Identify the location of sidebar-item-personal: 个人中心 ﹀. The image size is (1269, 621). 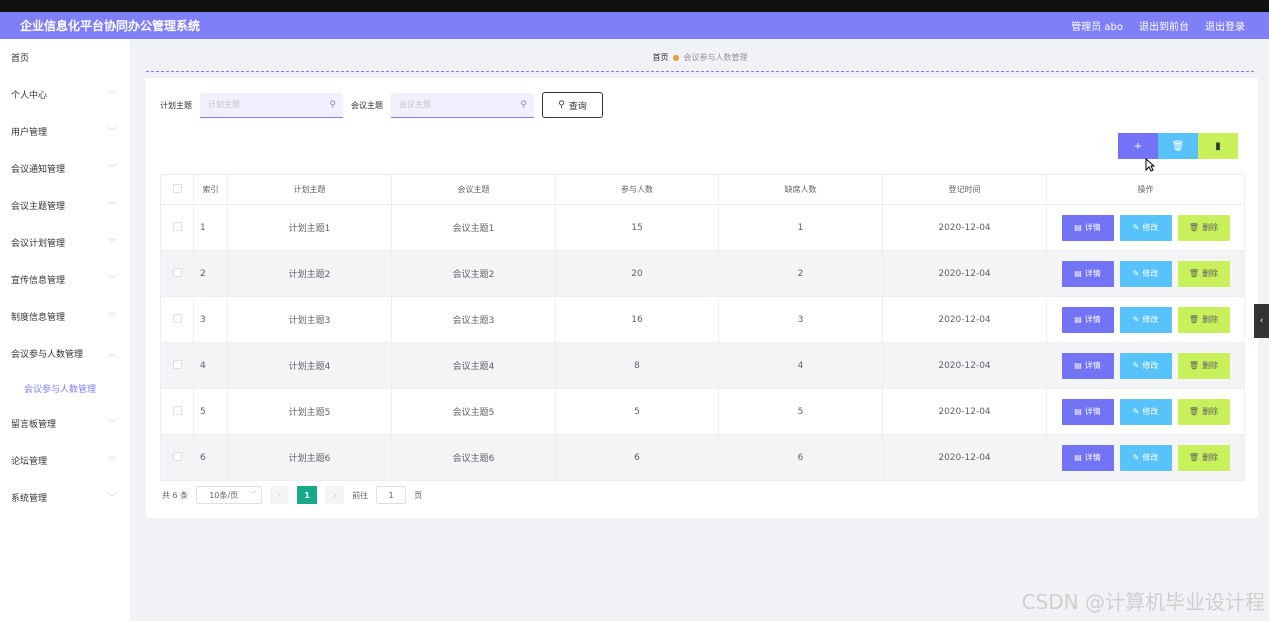
(65, 94).